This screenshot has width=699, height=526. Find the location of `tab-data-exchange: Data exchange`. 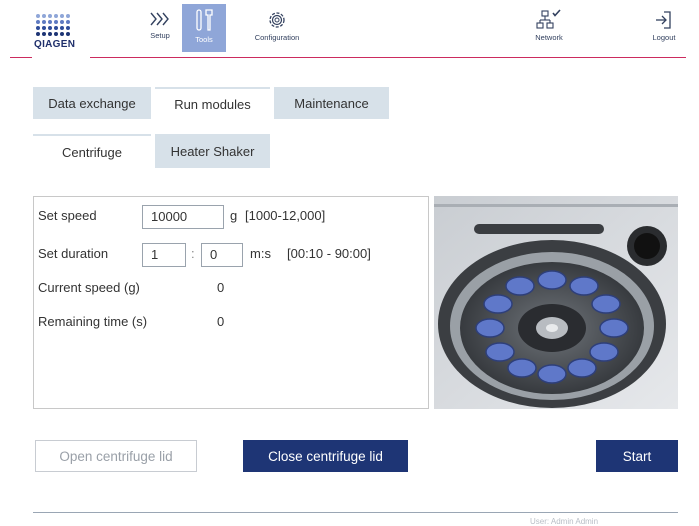

tab-data-exchange: Data exchange is located at coordinates (92, 103).